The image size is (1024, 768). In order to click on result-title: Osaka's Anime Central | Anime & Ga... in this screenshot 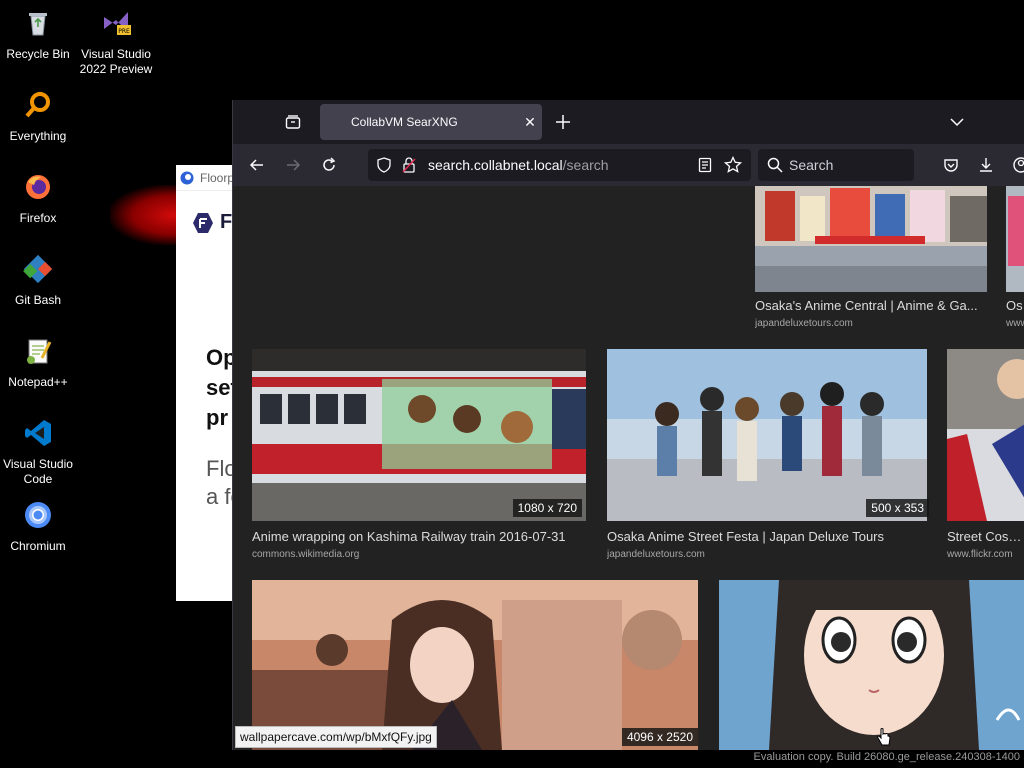, I will do `click(871, 305)`.